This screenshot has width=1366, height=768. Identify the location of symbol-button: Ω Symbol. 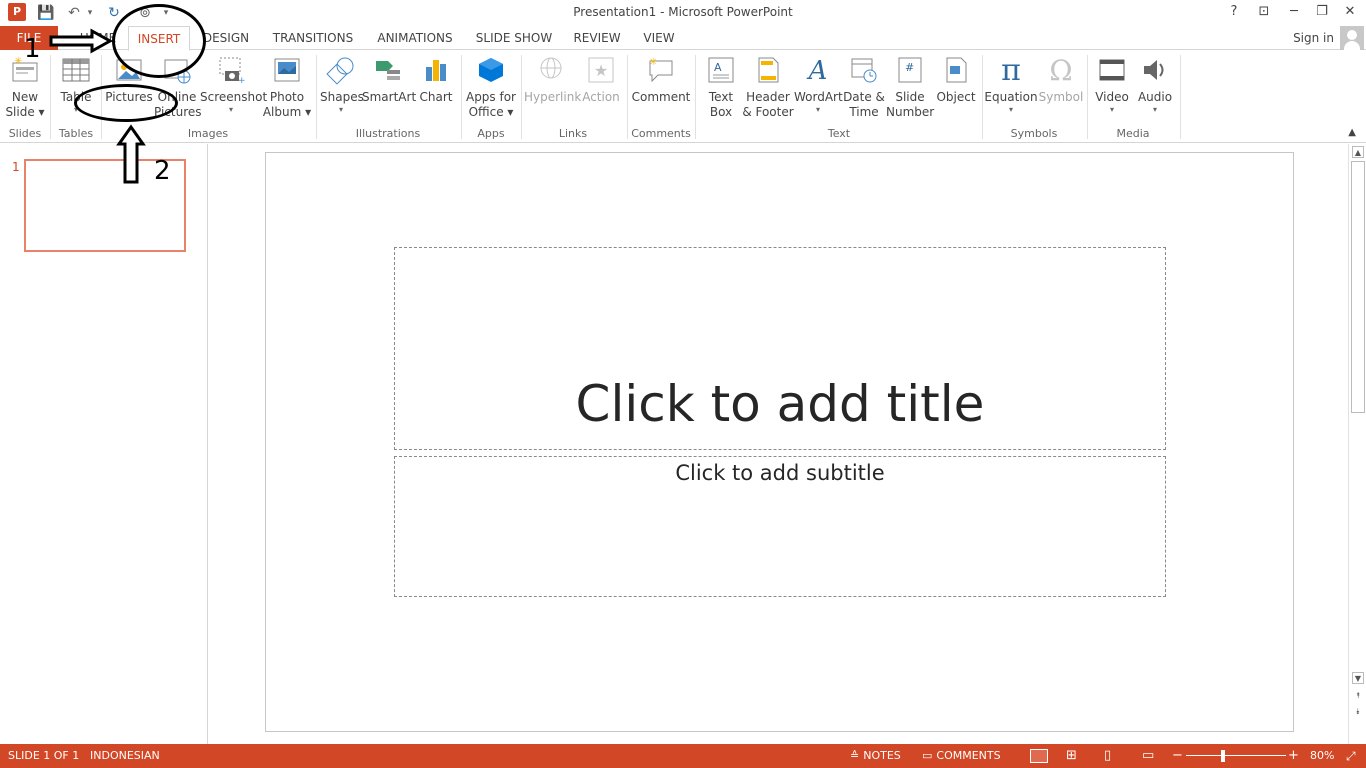
(1061, 80).